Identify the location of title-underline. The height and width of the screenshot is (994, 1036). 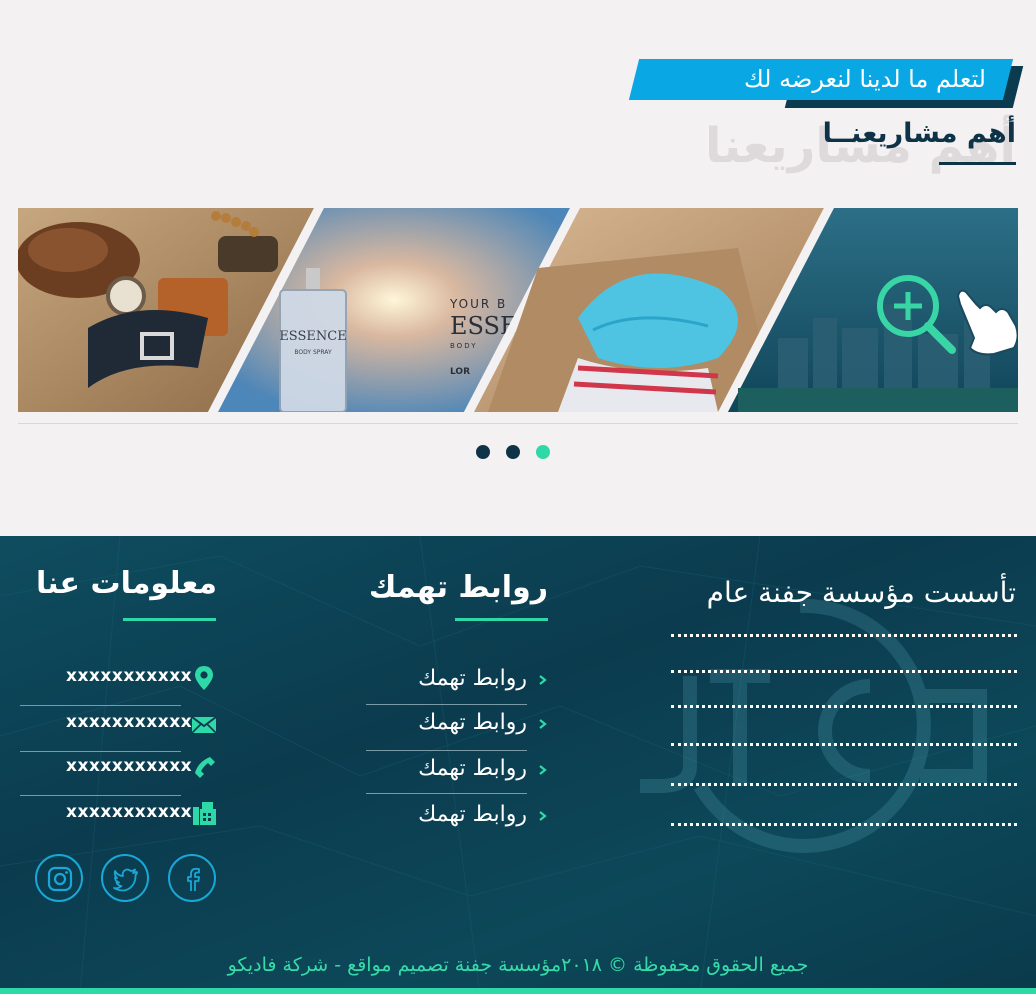
(977, 163).